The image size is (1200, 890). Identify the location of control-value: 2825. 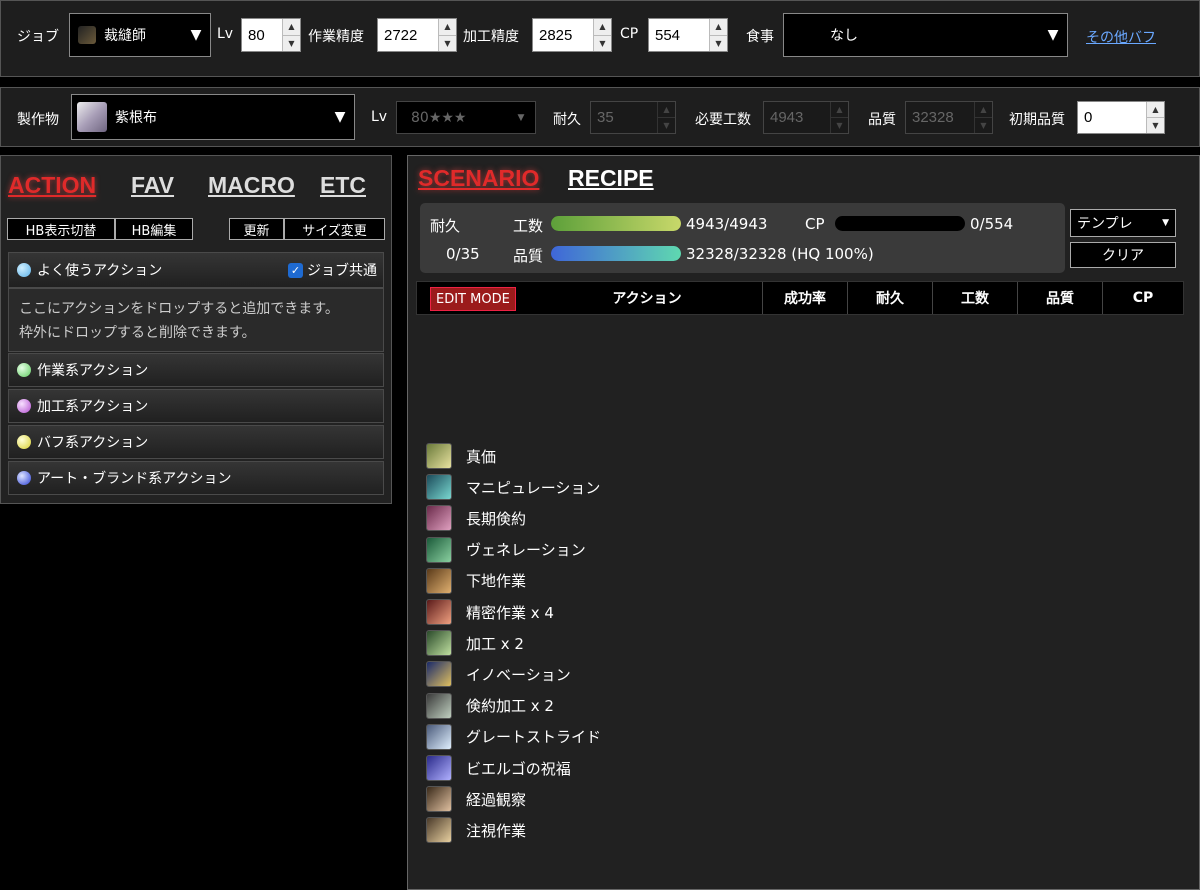
(556, 35).